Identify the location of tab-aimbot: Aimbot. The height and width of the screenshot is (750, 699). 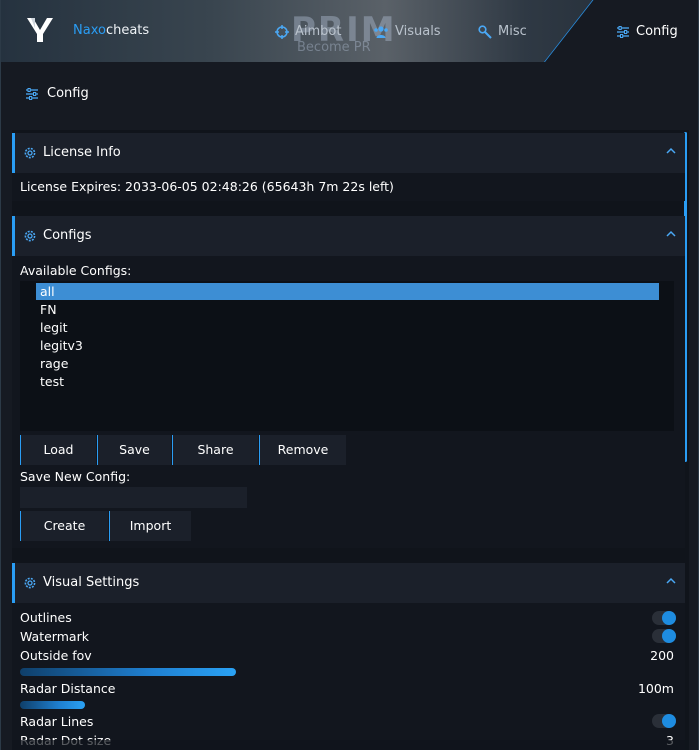
(308, 31).